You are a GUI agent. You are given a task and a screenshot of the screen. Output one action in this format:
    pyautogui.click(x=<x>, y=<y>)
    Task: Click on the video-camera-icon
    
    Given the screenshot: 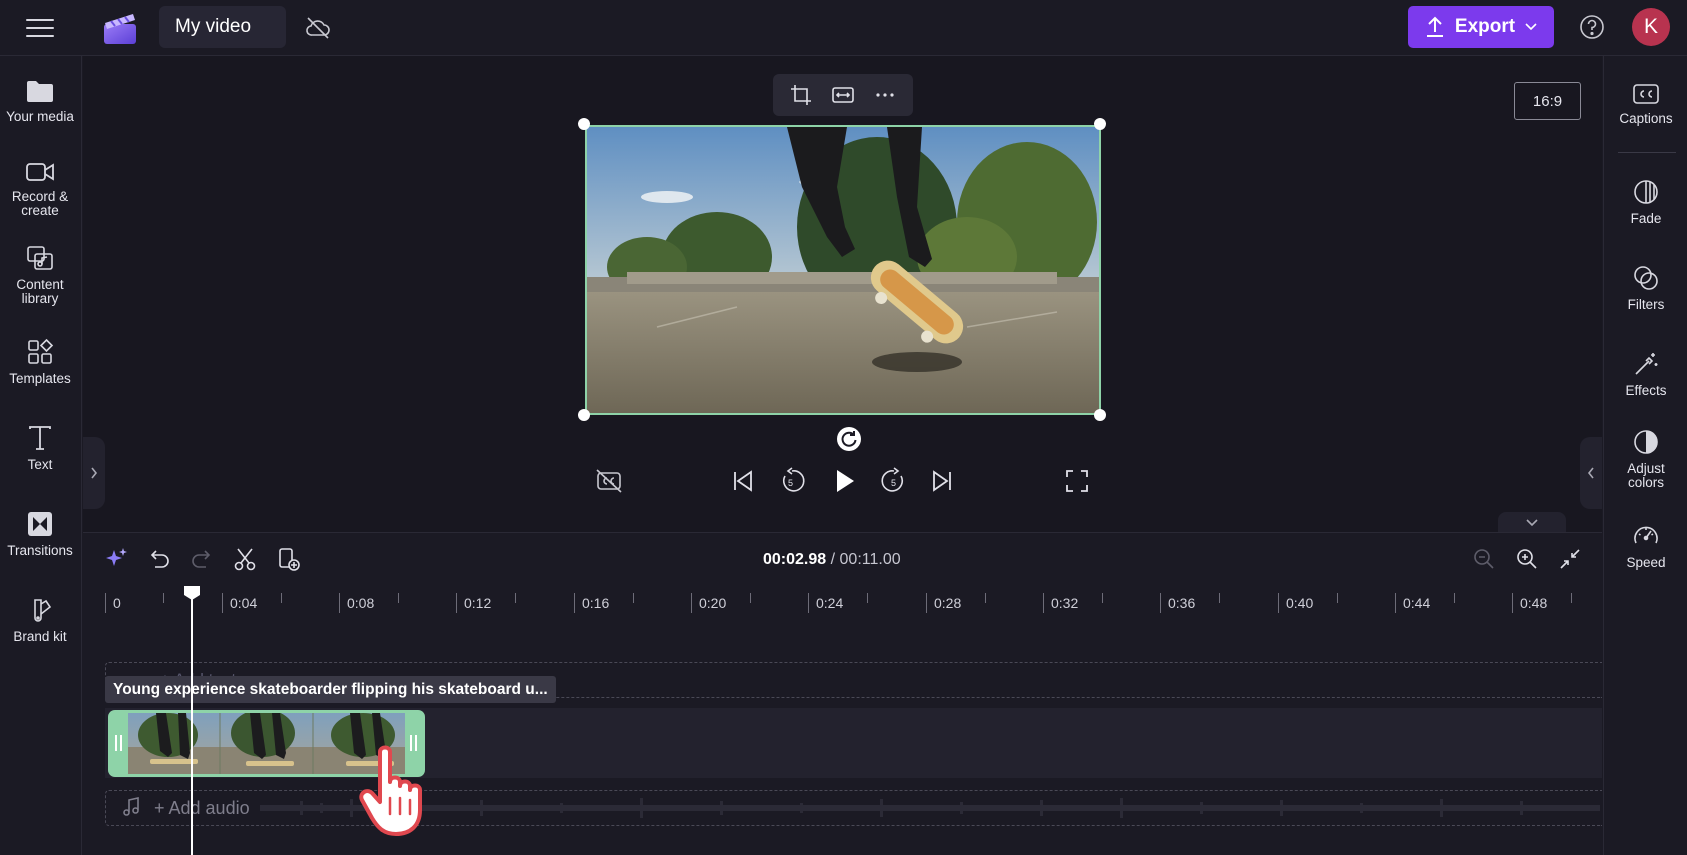 What is the action you would take?
    pyautogui.click(x=40, y=172)
    